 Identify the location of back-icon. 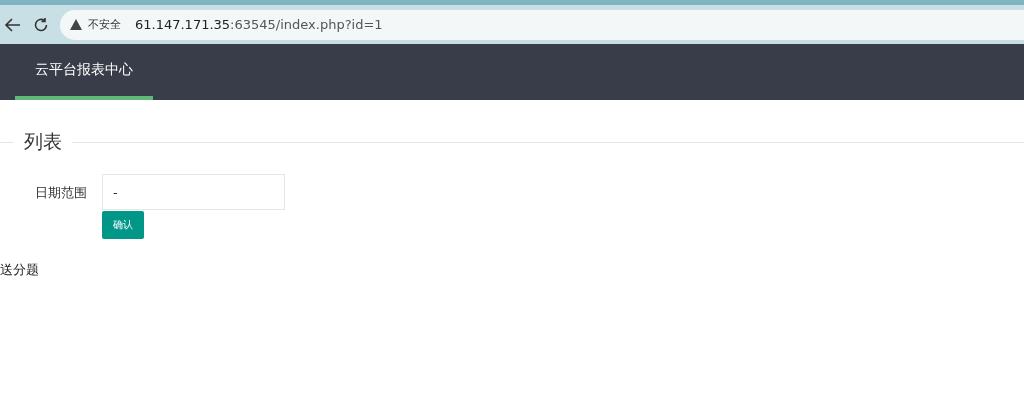
(13, 24).